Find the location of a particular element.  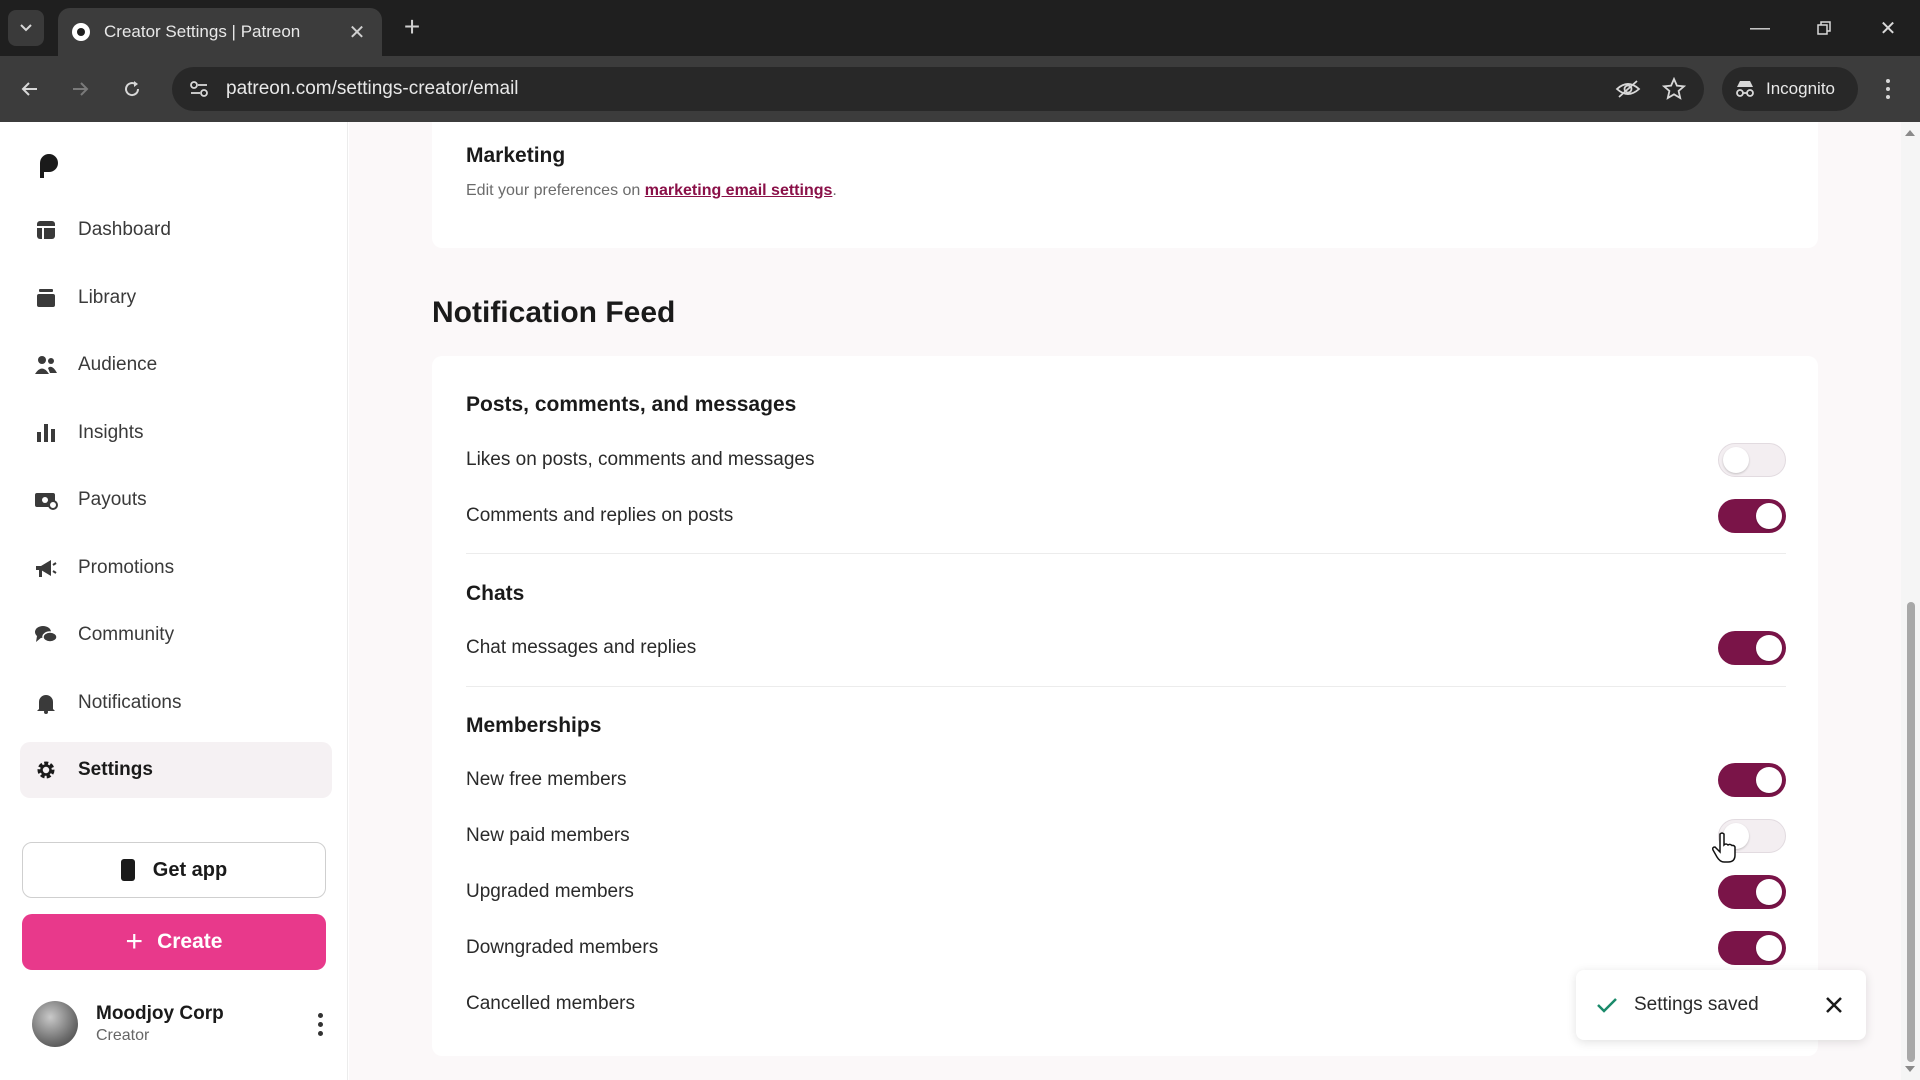

minimize-button: — is located at coordinates (1760, 28).